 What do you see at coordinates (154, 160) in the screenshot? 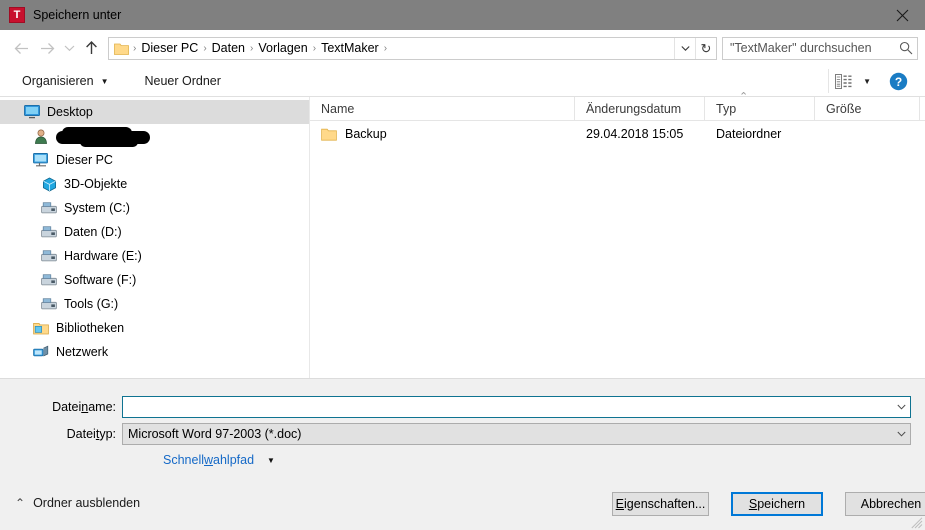
I see `sidebar-item-dieser-pc: Dieser PC` at bounding box center [154, 160].